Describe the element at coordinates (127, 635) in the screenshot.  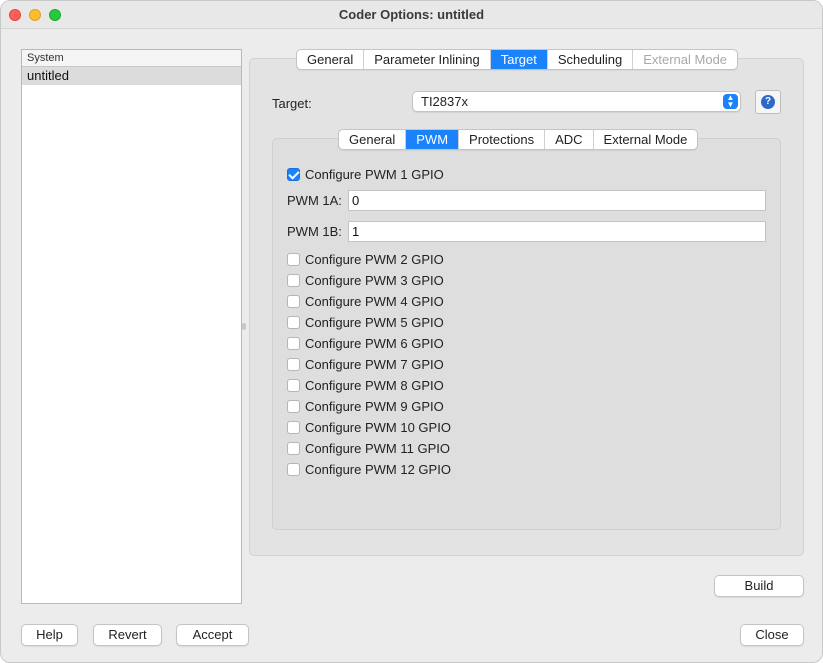
I see `revert-button: Revert` at that location.